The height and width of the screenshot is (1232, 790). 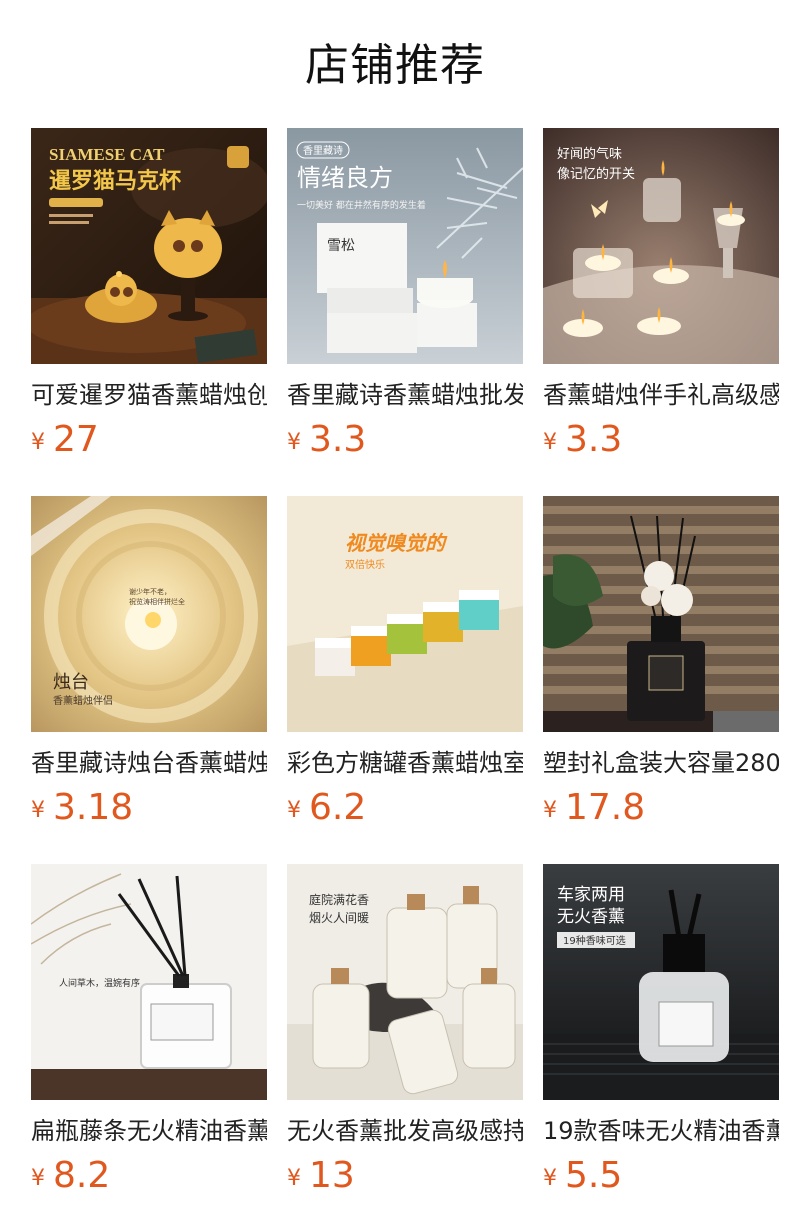 What do you see at coordinates (345, 178) in the screenshot?
I see `image-caption: 情绪良方` at bounding box center [345, 178].